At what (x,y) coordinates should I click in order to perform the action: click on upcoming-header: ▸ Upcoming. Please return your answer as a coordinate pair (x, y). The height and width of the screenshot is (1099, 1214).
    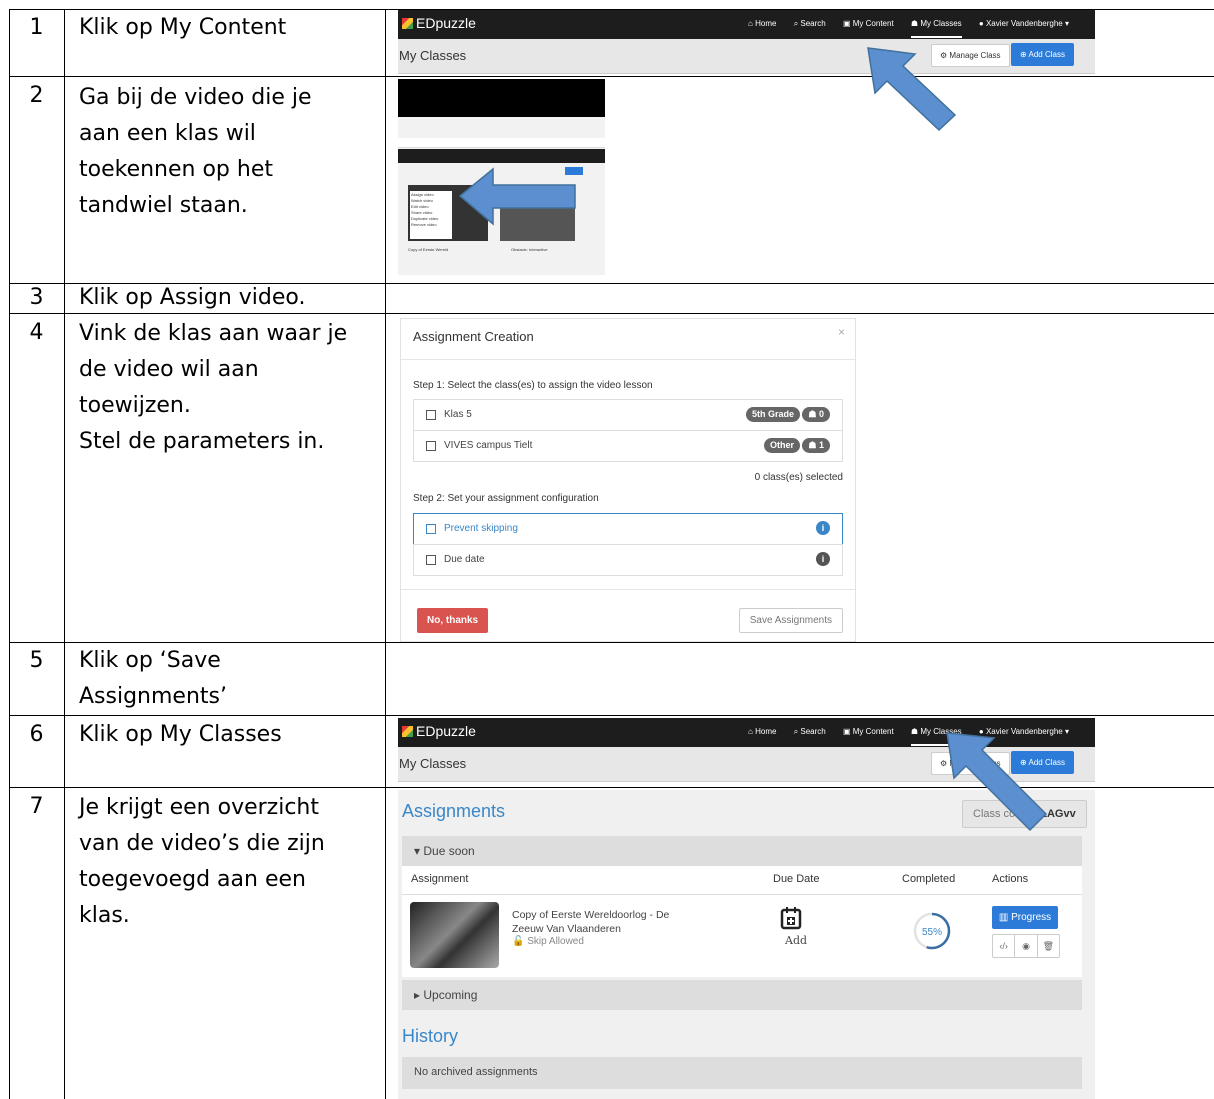
    Looking at the image, I should click on (742, 995).